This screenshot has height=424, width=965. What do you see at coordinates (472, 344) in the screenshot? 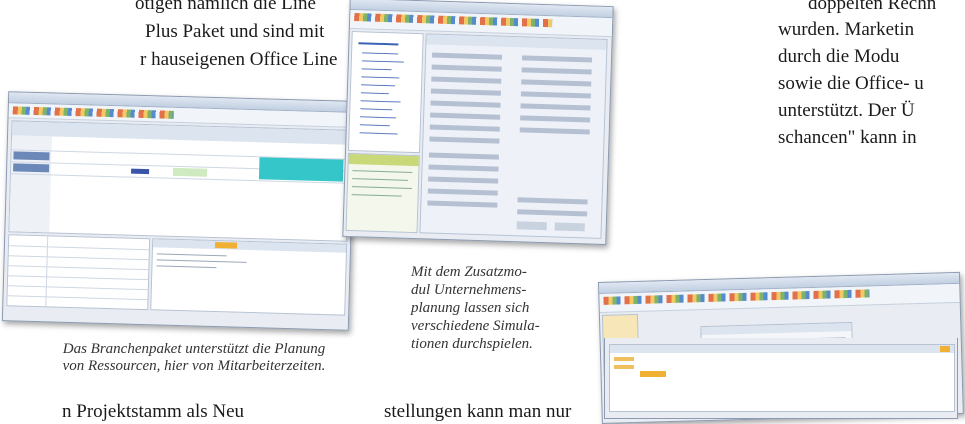
I see `caption-middle-line-5: tionen durchspielen.` at bounding box center [472, 344].